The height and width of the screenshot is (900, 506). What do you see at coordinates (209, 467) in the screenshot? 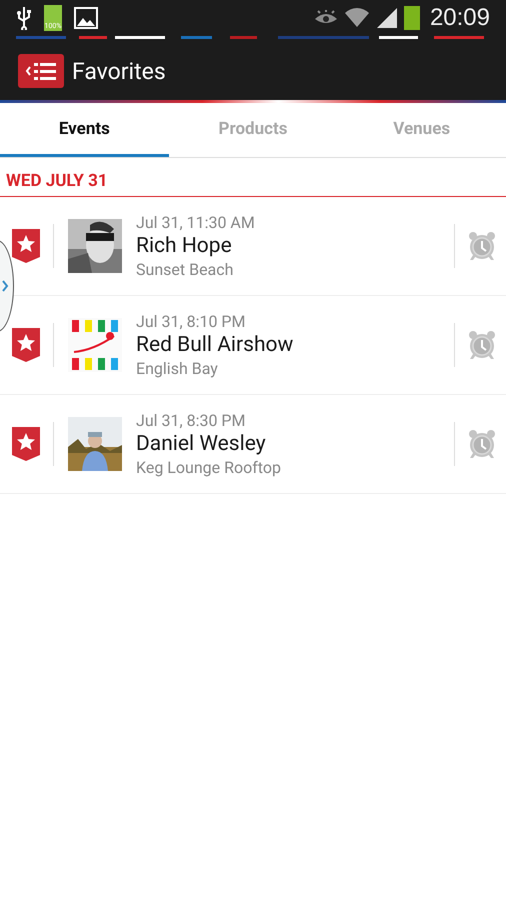
I see `event-venue: Keg Lounge Rooftop` at bounding box center [209, 467].